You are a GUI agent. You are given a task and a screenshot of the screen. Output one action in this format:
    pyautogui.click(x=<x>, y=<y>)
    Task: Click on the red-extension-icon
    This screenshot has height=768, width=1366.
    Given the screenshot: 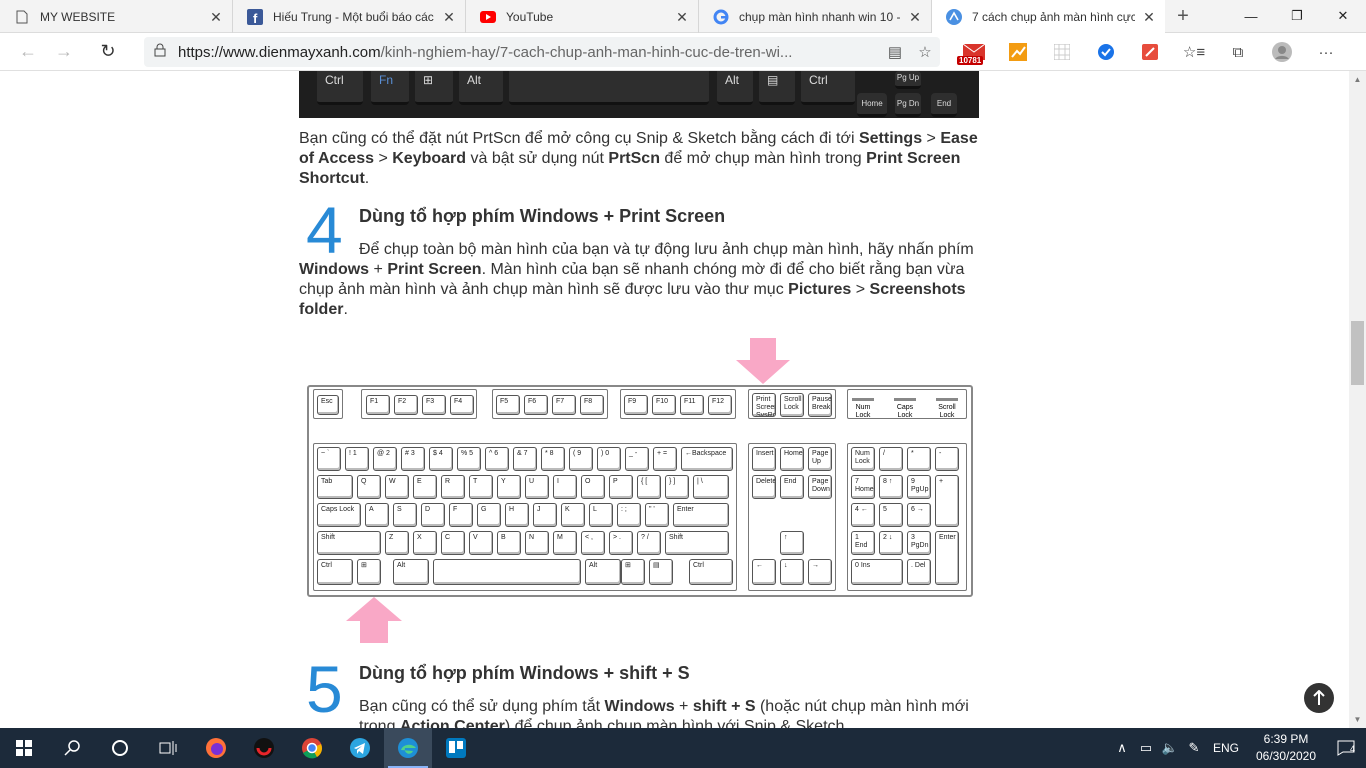 What is the action you would take?
    pyautogui.click(x=1150, y=52)
    